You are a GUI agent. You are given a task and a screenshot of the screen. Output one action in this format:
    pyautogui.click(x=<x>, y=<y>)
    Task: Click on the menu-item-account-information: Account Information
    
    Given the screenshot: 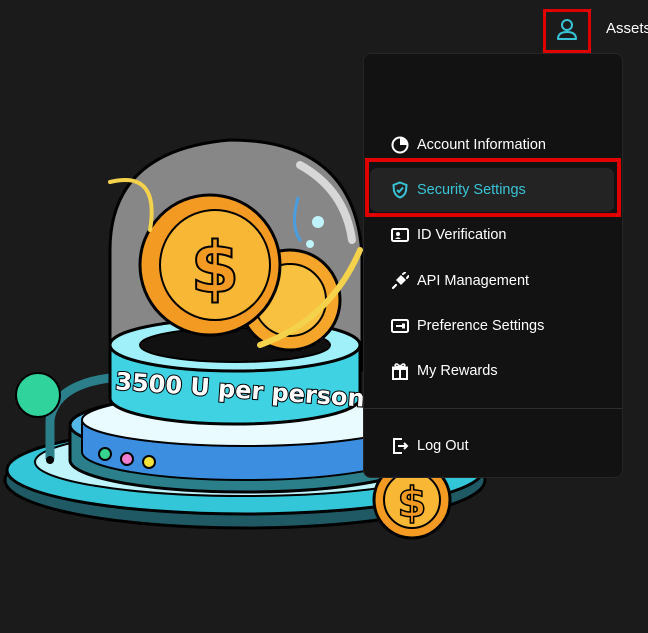 What is the action you would take?
    pyautogui.click(x=501, y=145)
    